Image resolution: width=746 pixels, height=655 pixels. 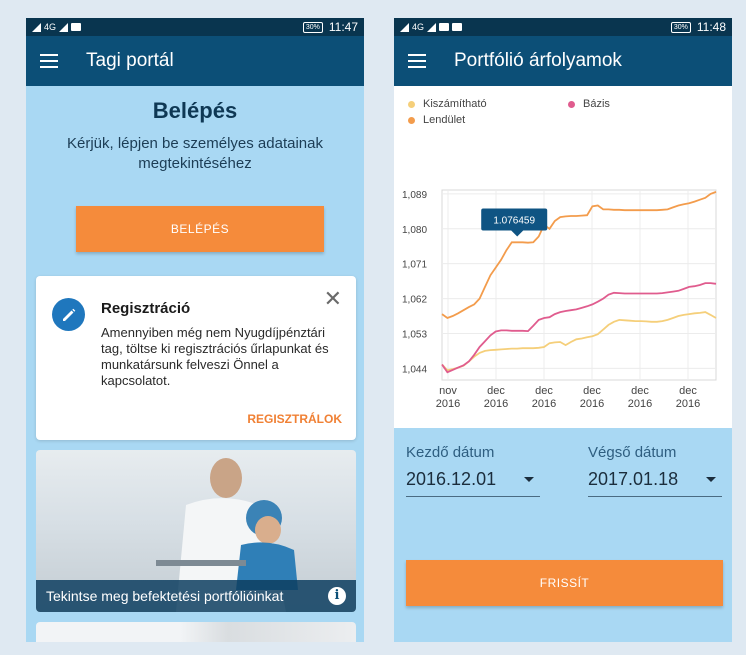 I want to click on app-bar: Portfólió árfolyamok, so click(x=563, y=61).